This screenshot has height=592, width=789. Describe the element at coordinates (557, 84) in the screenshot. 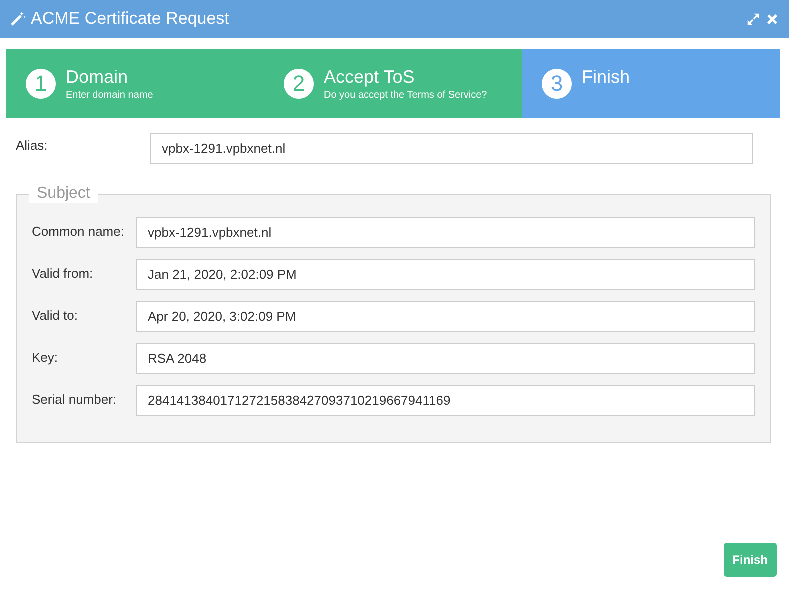

I see `step-number: 3` at that location.